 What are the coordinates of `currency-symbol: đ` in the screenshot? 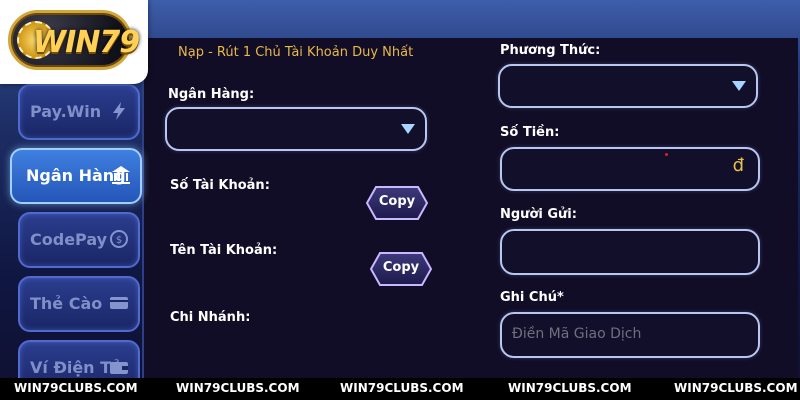 It's located at (738, 165).